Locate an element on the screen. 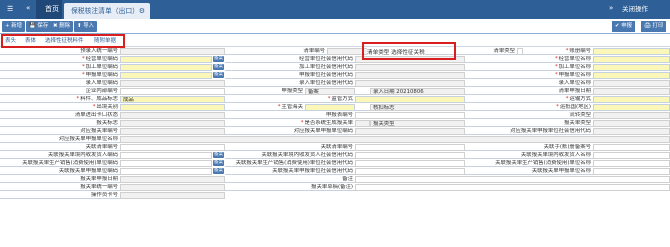  save-button: 💾 保存 is located at coordinates (39, 26).